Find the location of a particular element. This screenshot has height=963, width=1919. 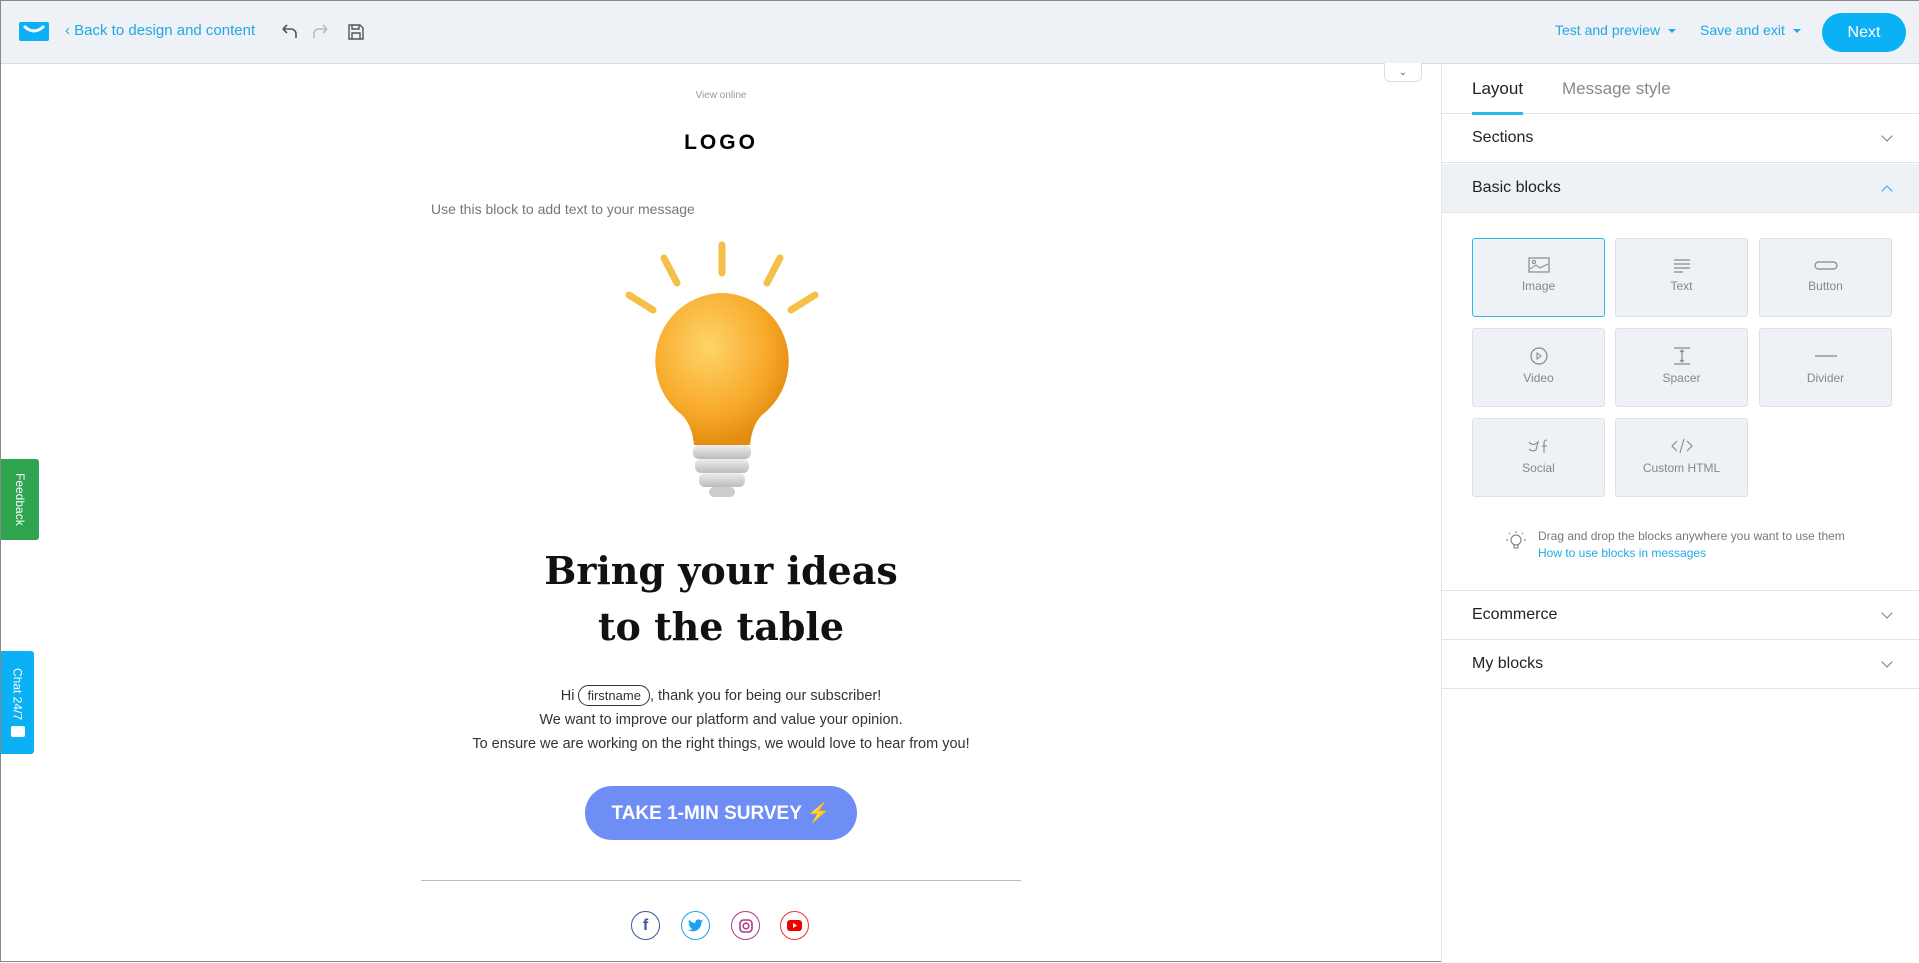

twitter-icon is located at coordinates (695, 925).